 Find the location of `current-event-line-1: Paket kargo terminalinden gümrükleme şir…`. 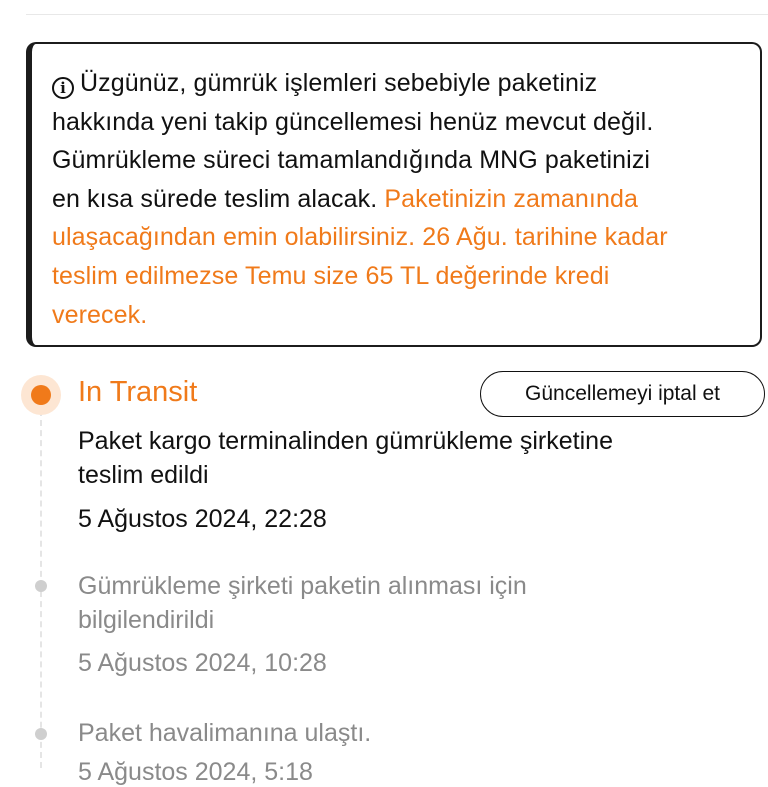

current-event-line-1: Paket kargo terminalinden gümrükleme şir… is located at coordinates (345, 441).